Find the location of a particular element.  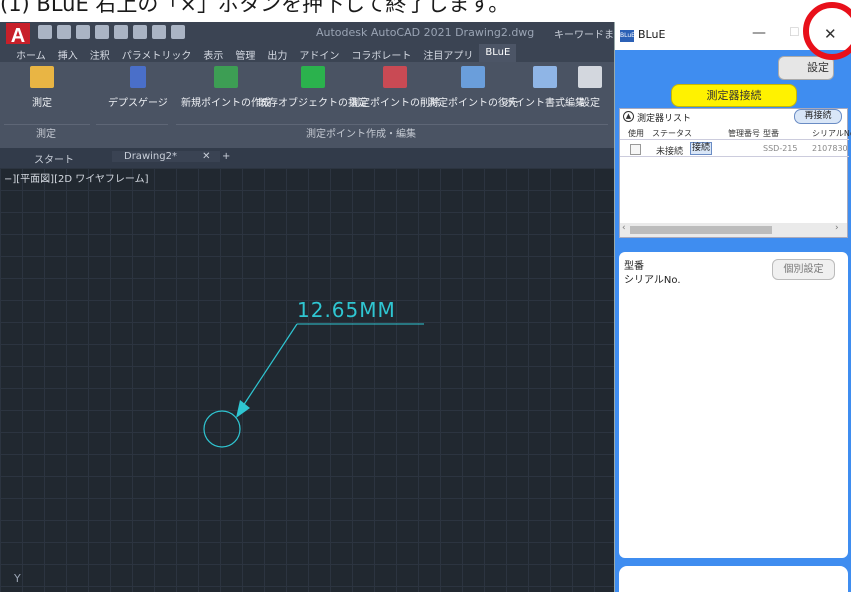

delete-point-label: 測定ポイントの削除 is located at coordinates (395, 103).